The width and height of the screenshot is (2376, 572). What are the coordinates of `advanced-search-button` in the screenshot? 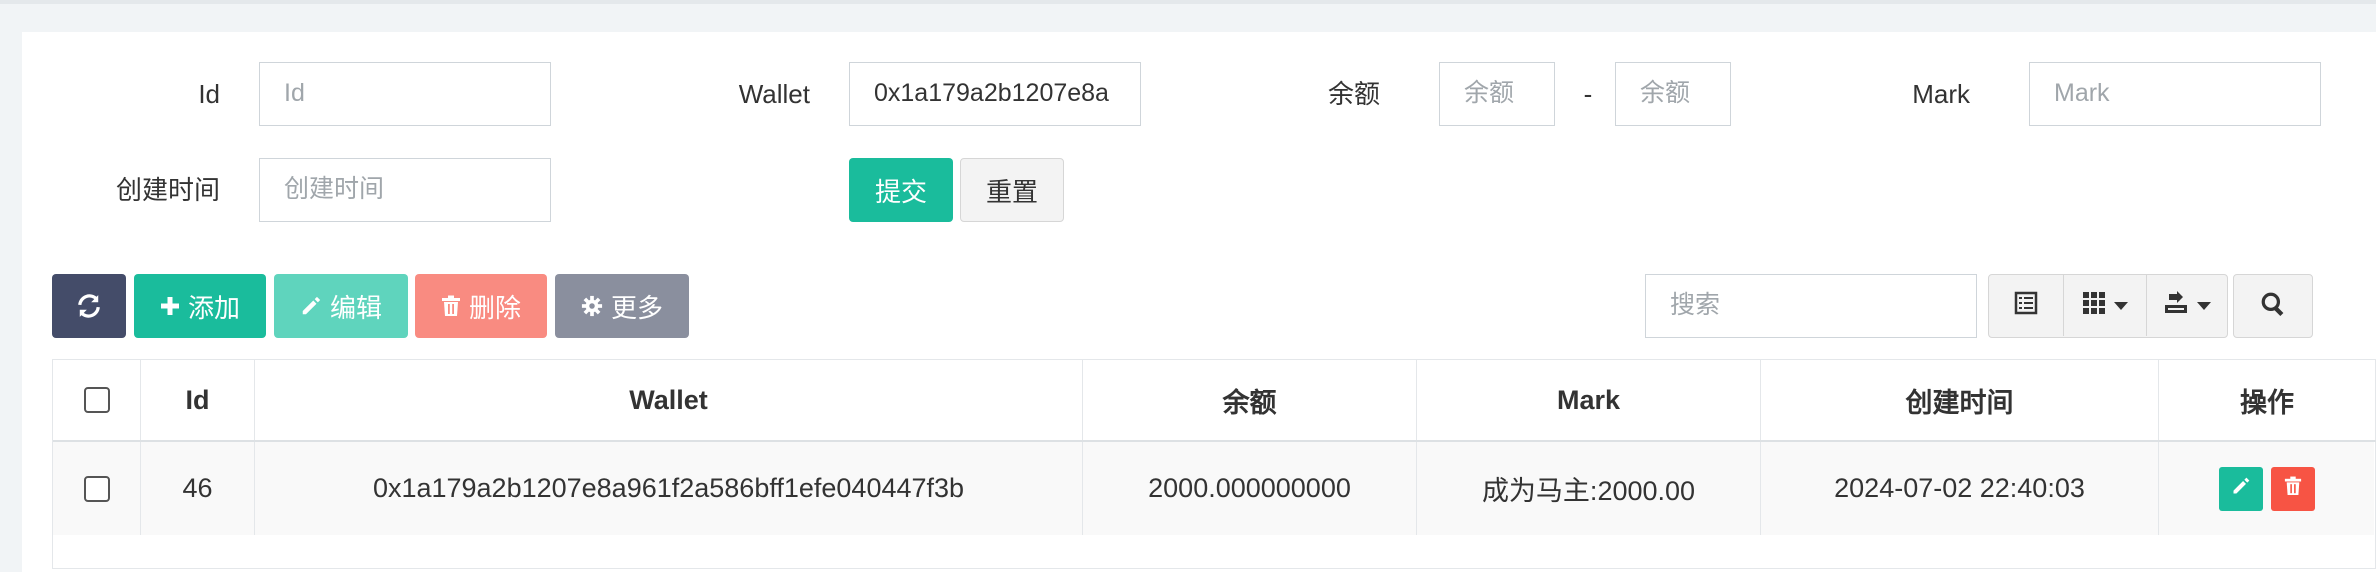 It's located at (2273, 306).